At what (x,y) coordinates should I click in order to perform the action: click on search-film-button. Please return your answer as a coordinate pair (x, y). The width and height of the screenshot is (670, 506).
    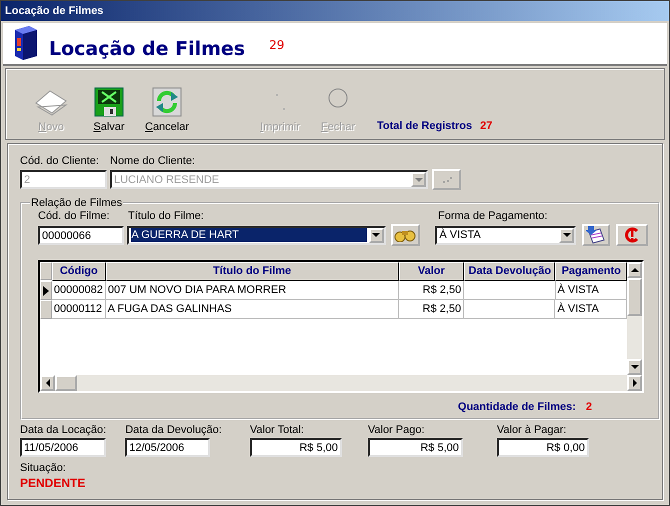
    Looking at the image, I should click on (405, 235).